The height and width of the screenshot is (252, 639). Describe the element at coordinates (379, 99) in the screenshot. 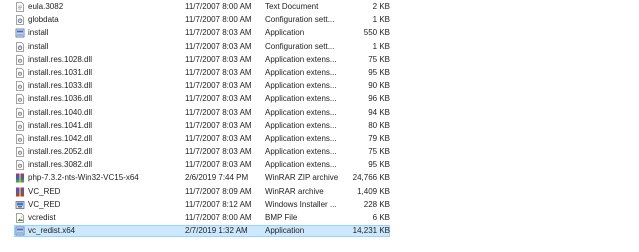

I see `file-size: 96 KB` at that location.